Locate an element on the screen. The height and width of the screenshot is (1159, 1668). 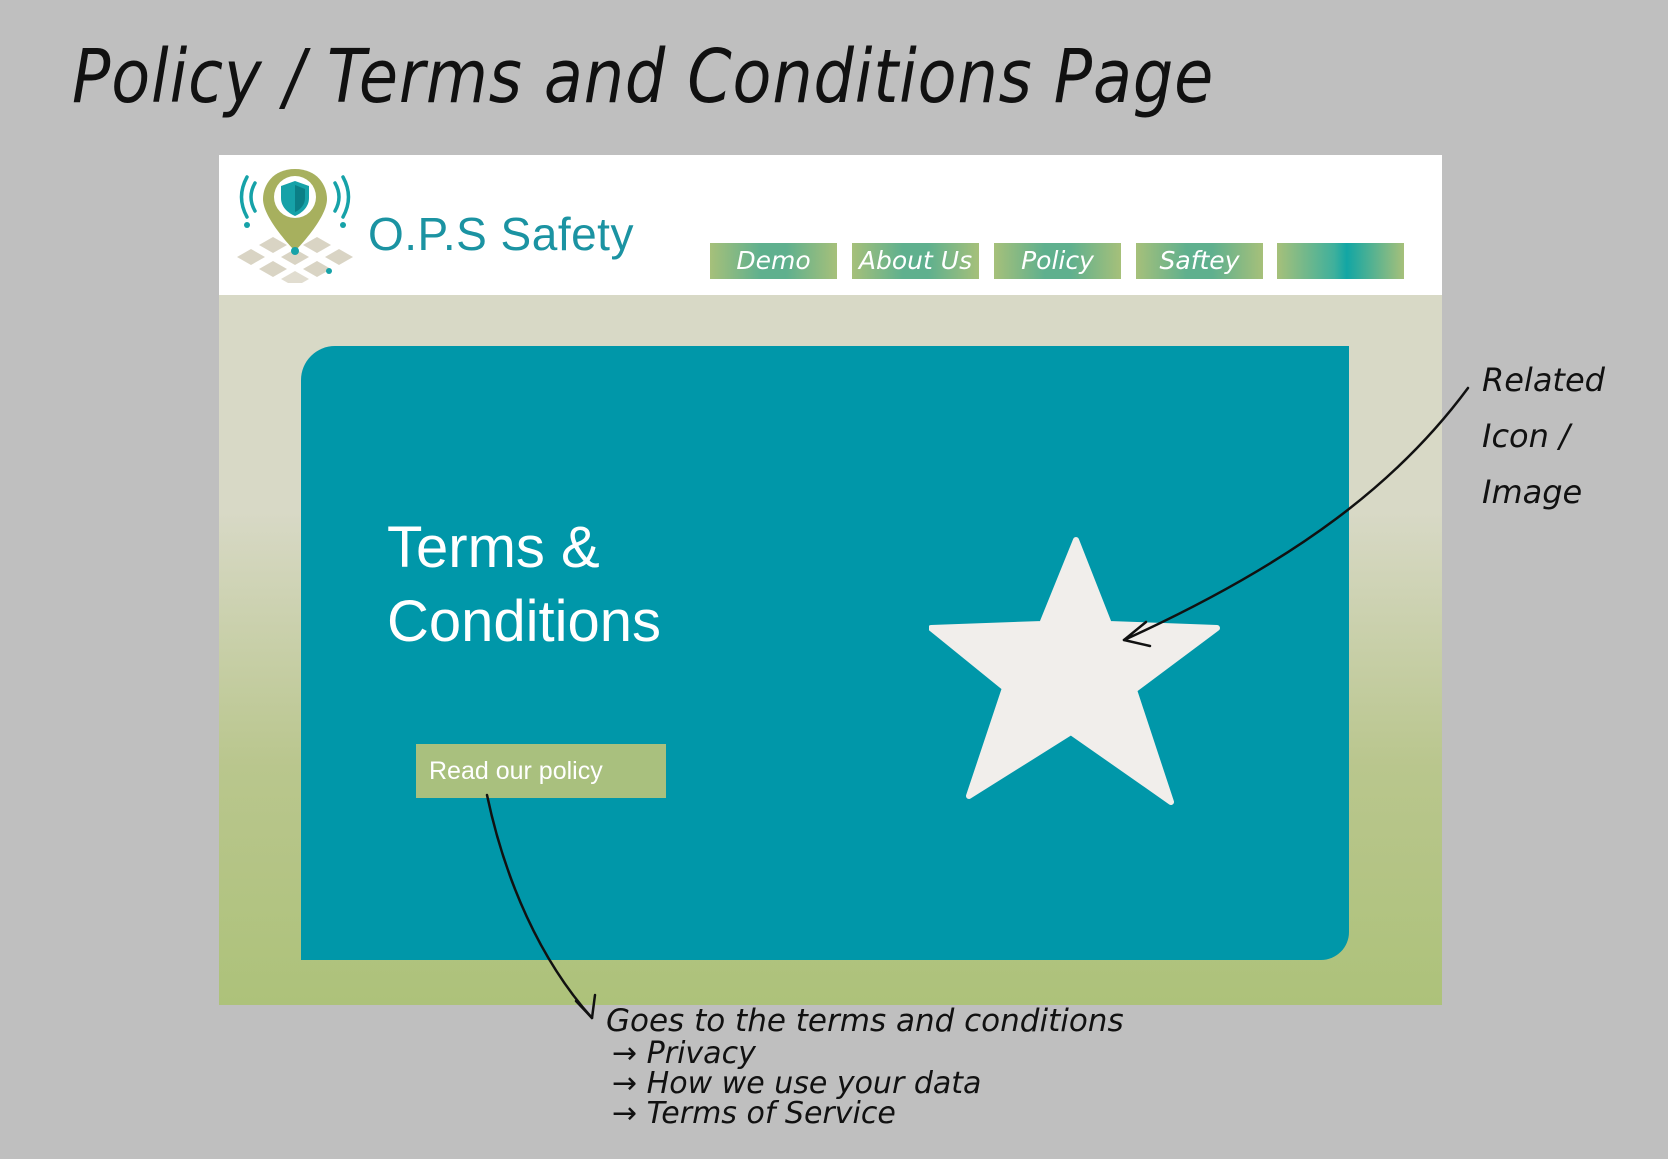
annotation-goes-to: Goes to the terms and conditions is located at coordinates (865, 1021).